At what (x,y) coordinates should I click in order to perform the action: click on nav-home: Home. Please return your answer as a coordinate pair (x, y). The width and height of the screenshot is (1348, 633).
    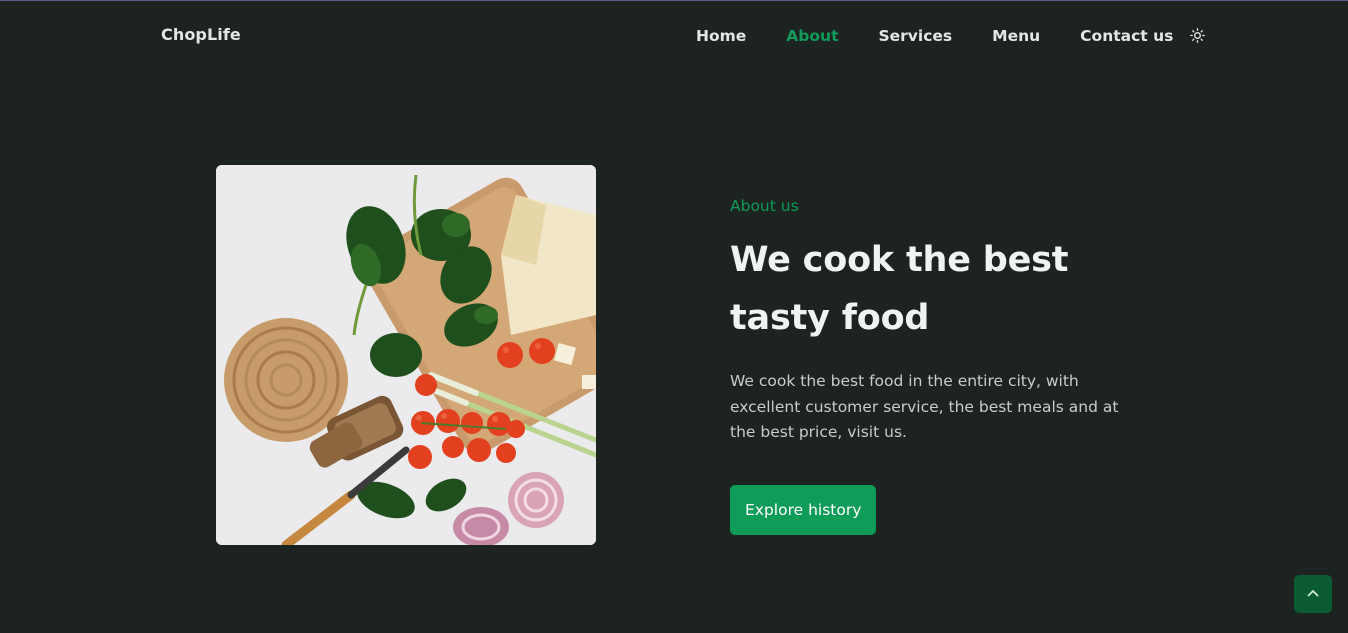
    Looking at the image, I should click on (721, 36).